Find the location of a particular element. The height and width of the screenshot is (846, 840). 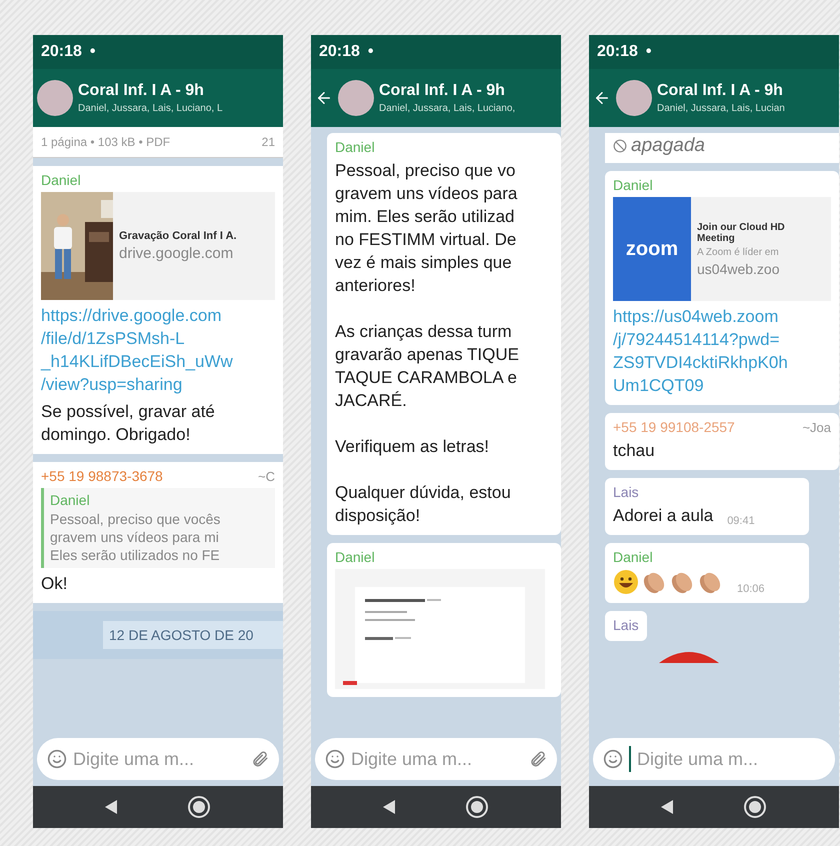

message-time: 10:06 is located at coordinates (751, 589).